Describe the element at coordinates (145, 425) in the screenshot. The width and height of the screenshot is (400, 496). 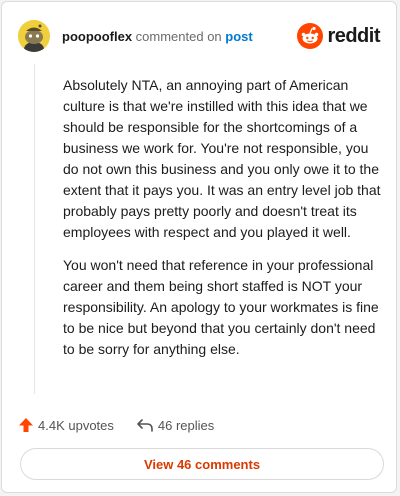
I see `reply-arrow-icon` at that location.